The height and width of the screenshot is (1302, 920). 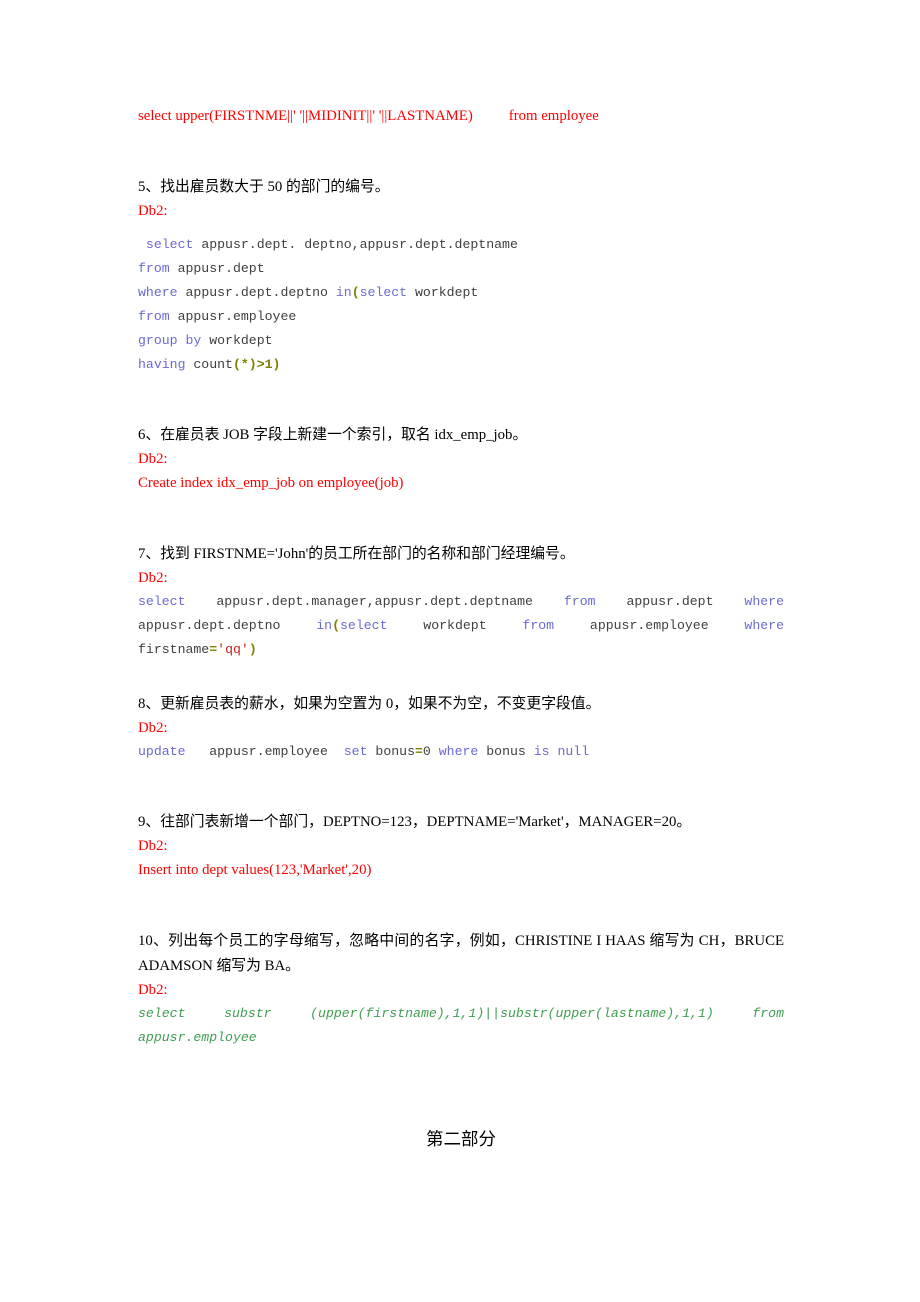 What do you see at coordinates (153, 211) in the screenshot?
I see `db2-label-5: Db2:` at bounding box center [153, 211].